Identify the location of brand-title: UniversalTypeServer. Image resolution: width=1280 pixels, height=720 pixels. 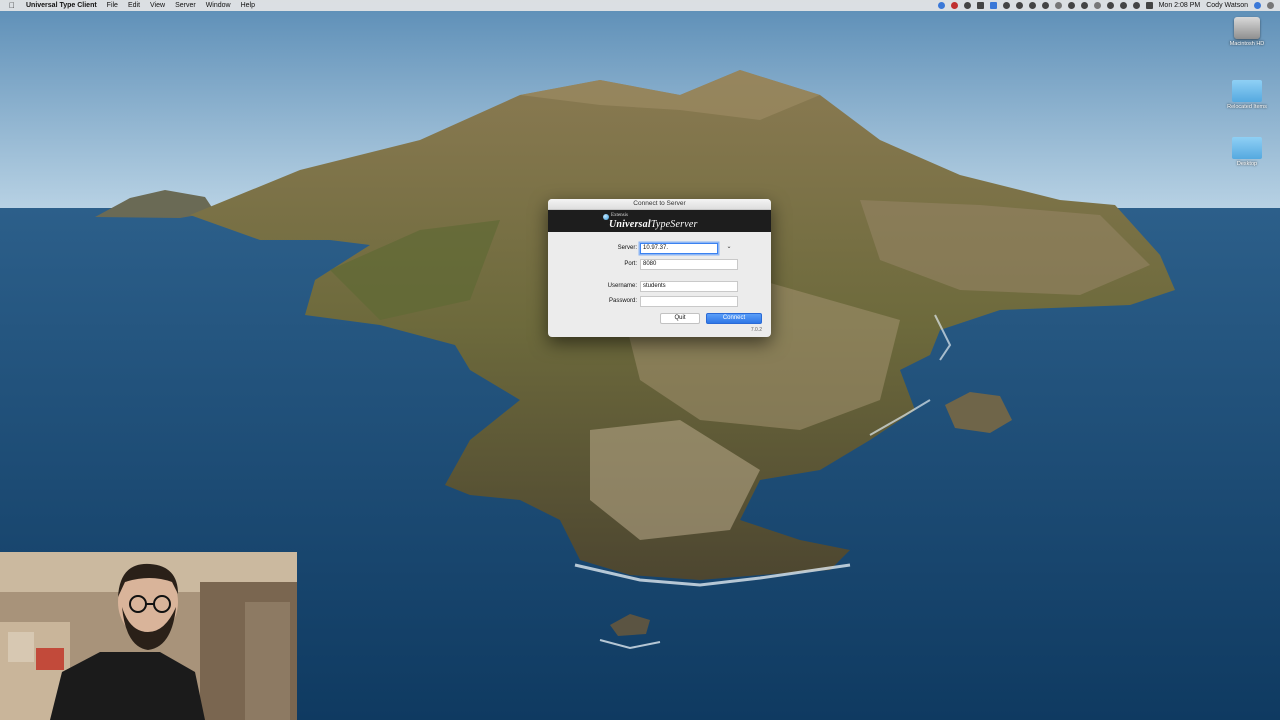
(653, 224).